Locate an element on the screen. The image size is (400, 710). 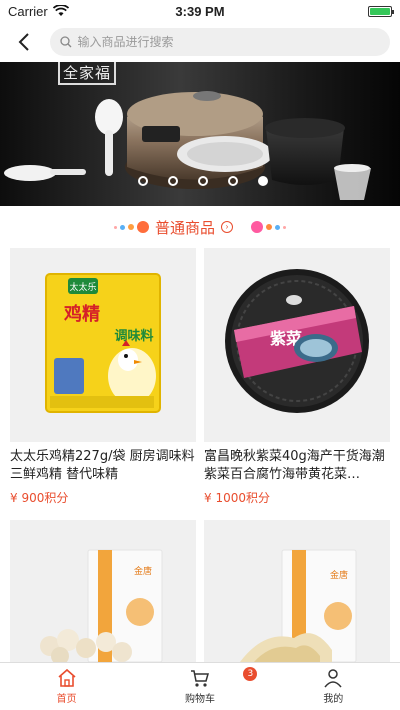
tab-profile-label: 我的 is located at coordinates (333, 699).